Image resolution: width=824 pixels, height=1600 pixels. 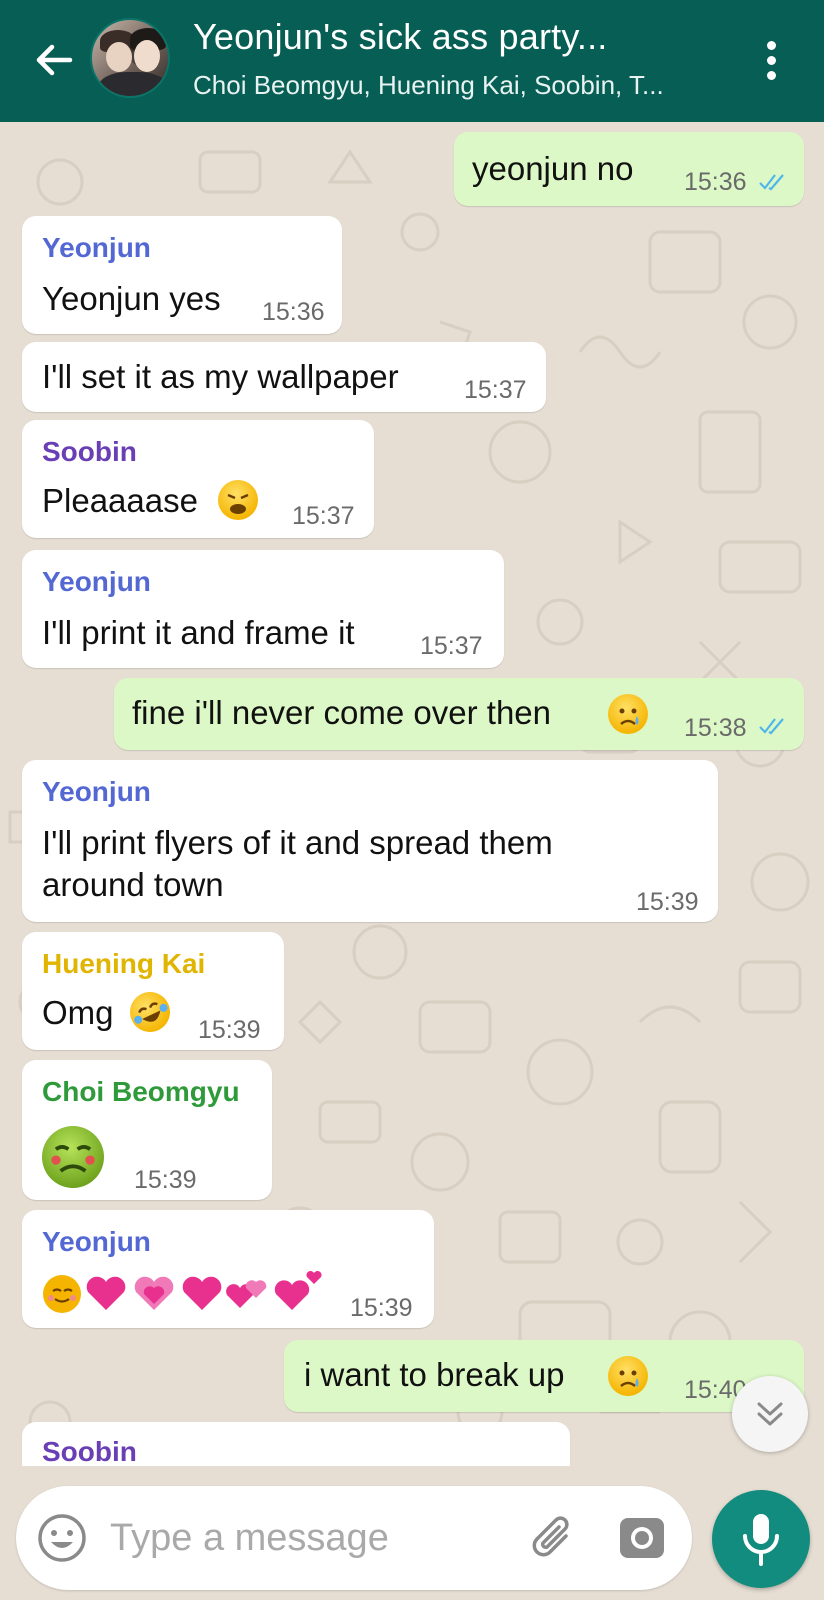 I want to click on message-bubble-incoming: Soobin, so click(x=296, y=1444).